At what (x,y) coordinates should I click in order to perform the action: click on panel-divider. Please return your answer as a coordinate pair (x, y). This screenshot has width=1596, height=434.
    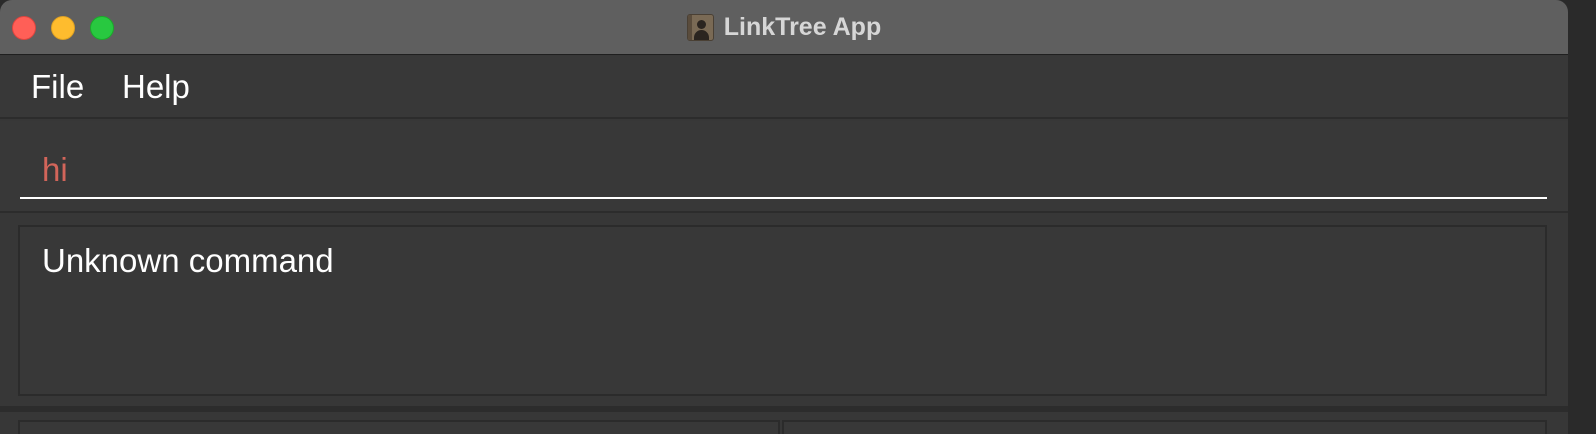
    Looking at the image, I should click on (784, 409).